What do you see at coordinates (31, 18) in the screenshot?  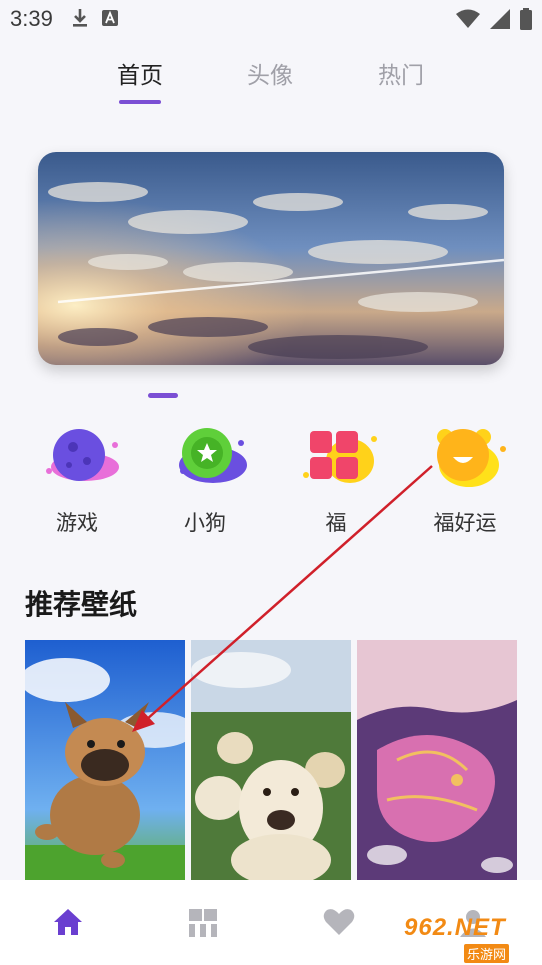 I see `status-time: 3:39` at bounding box center [31, 18].